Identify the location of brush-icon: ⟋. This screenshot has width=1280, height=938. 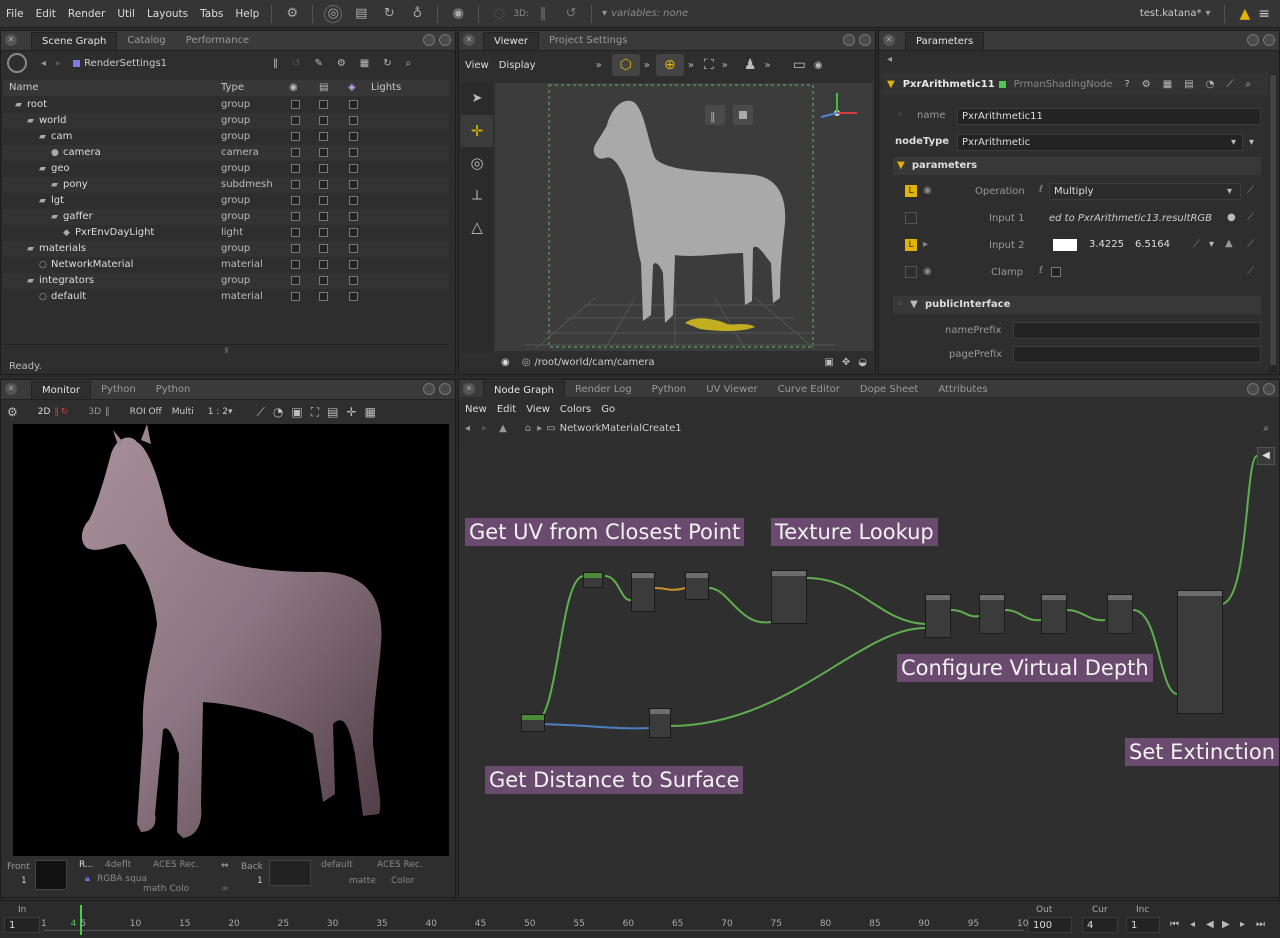
(261, 412).